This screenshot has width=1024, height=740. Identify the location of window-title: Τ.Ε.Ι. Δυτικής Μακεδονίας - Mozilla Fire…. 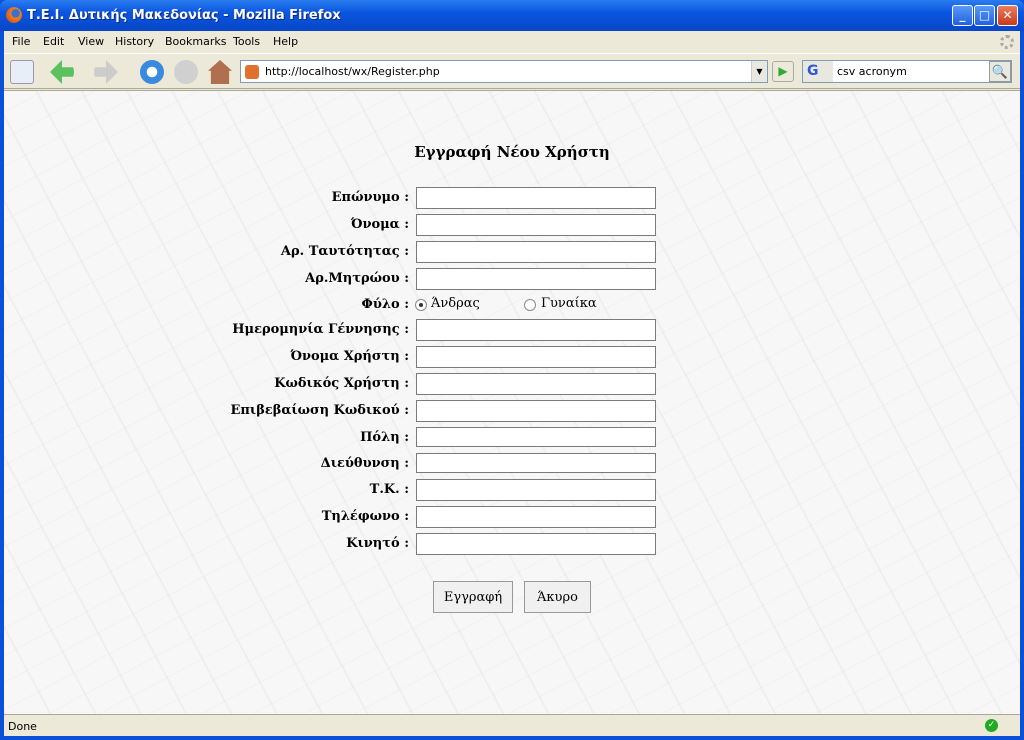
(184, 15).